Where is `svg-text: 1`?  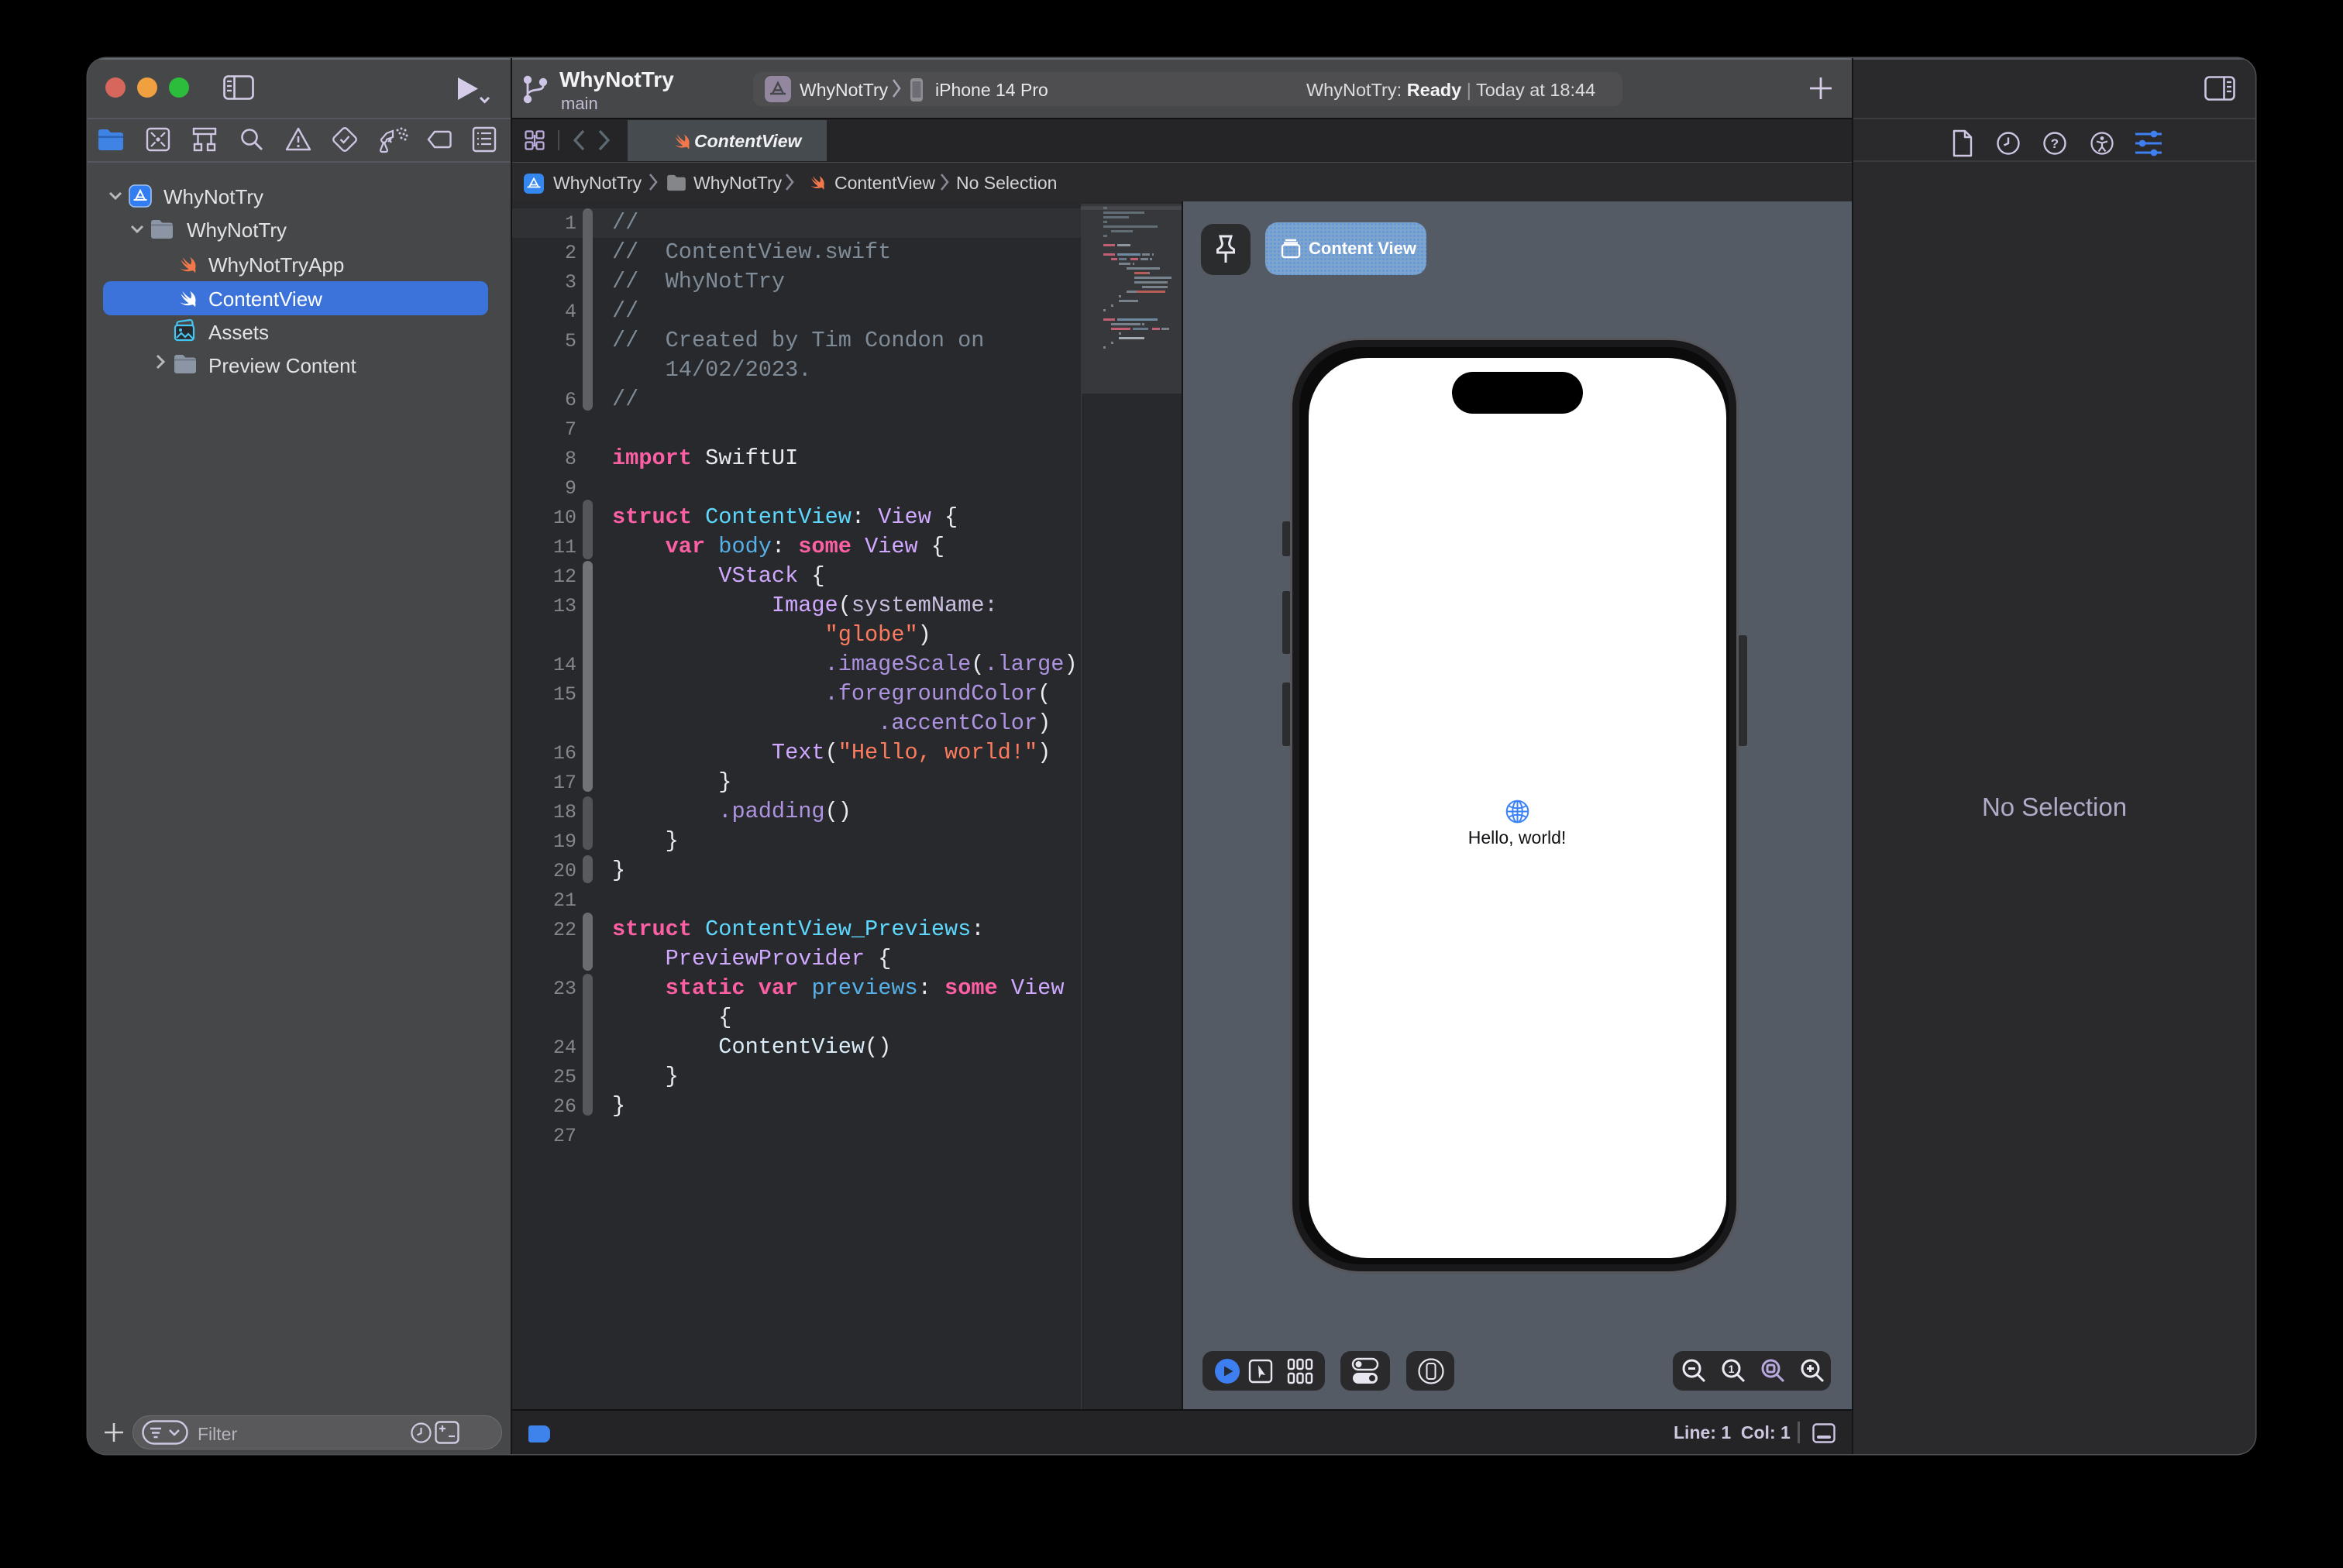
svg-text: 1 is located at coordinates (1732, 1369).